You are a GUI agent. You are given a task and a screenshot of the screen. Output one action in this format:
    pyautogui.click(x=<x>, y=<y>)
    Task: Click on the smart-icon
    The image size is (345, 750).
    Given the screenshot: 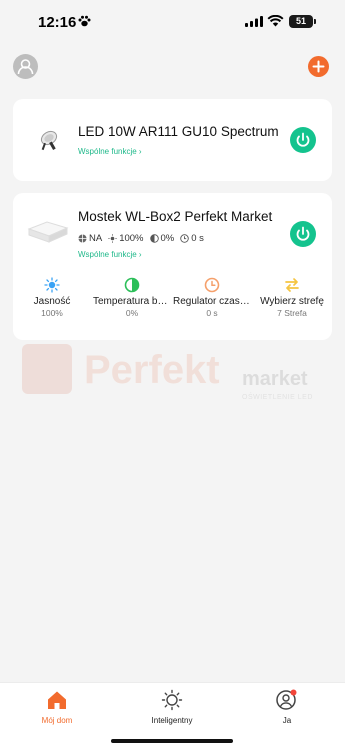 What is the action you would take?
    pyautogui.click(x=172, y=700)
    